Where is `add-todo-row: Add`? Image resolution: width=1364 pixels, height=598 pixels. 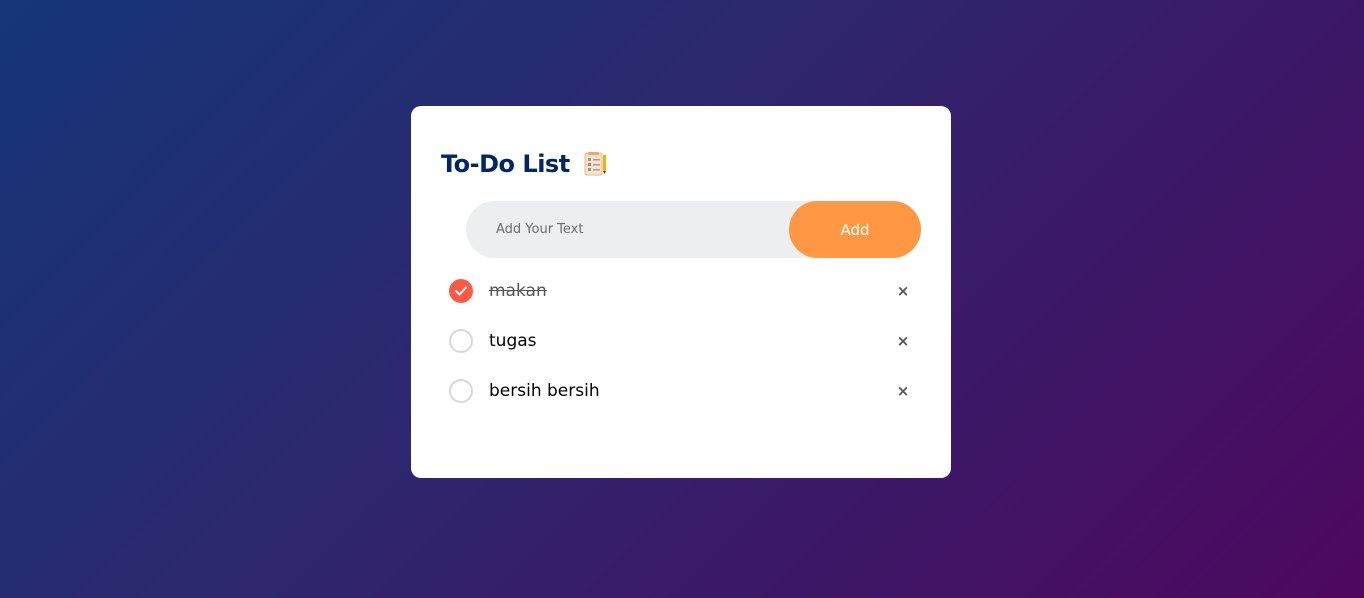 add-todo-row: Add is located at coordinates (693, 229).